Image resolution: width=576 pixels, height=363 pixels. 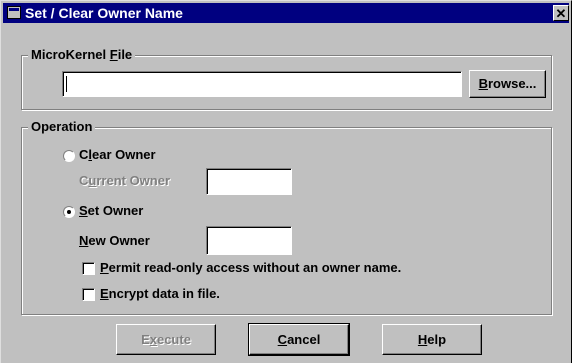 I want to click on window-title: Set / Clear Owner Name, so click(x=104, y=13).